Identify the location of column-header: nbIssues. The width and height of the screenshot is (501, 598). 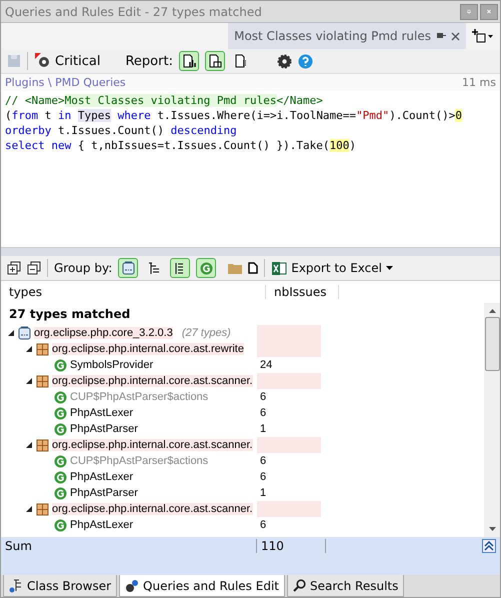
(302, 292).